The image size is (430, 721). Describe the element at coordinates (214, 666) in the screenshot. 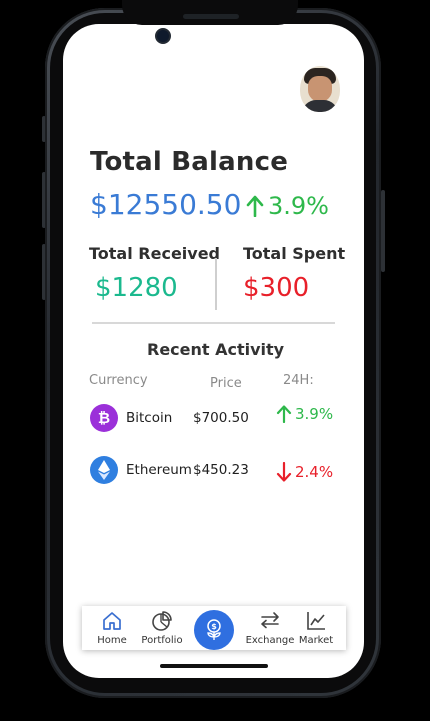

I see `home-indicator` at that location.